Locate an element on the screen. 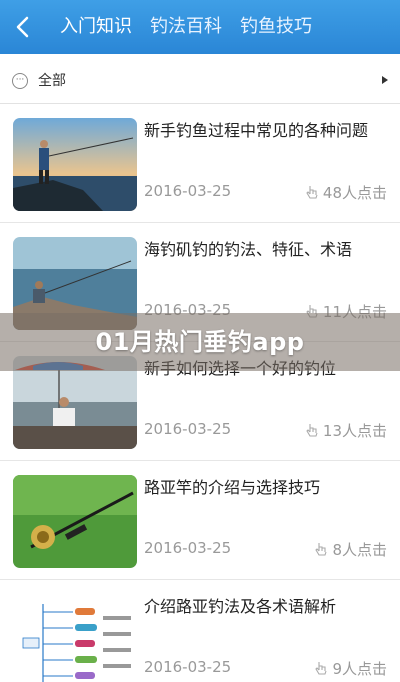  filter-label: 全部 is located at coordinates (52, 81).